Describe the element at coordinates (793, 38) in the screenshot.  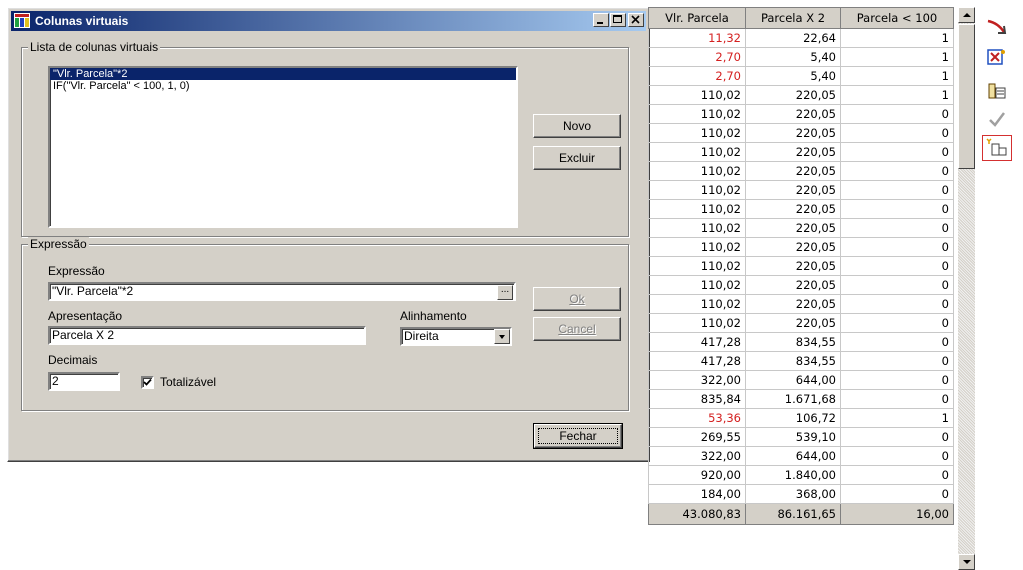
I see `cell-parcela-x2: 22,64` at that location.